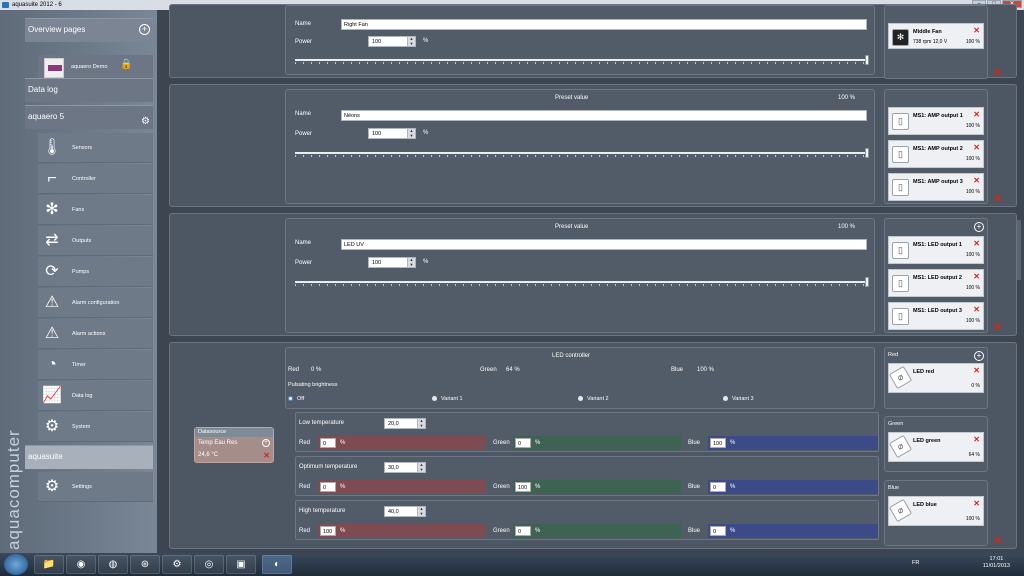  What do you see at coordinates (405, 467) in the screenshot?
I see `optimum-temp-stepper: 30,0 ▲ ▼` at bounding box center [405, 467].